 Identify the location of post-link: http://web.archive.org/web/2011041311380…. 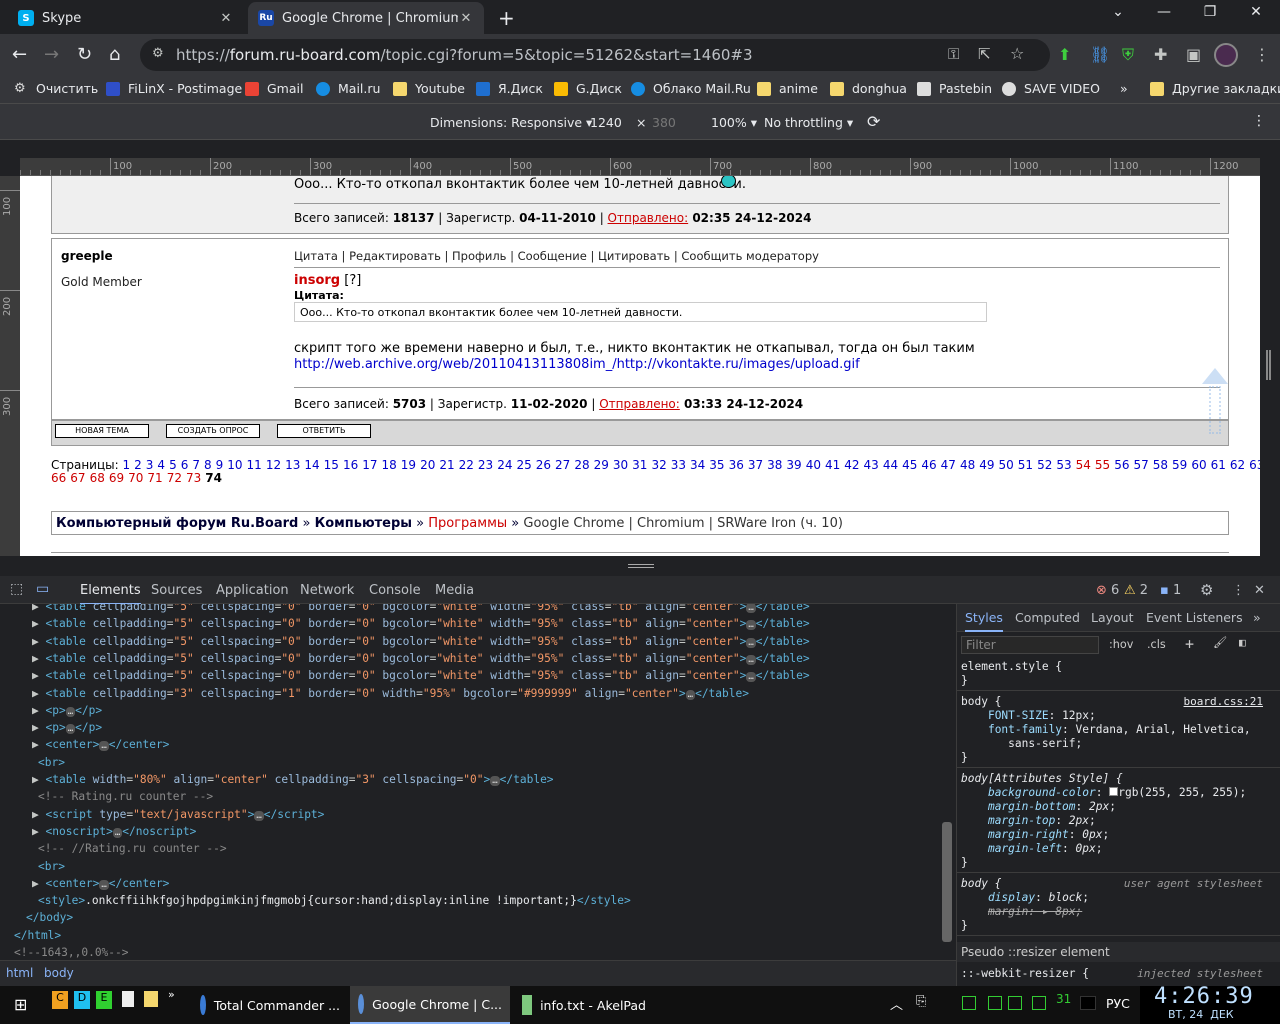
(577, 364).